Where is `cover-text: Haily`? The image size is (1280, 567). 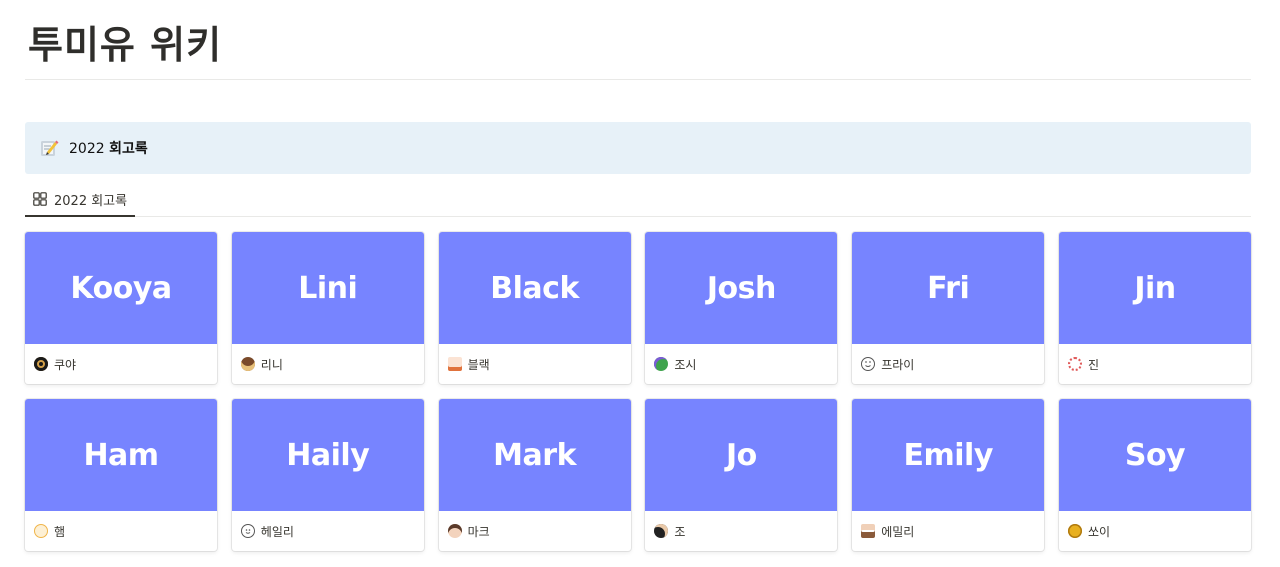
cover-text: Haily is located at coordinates (328, 455).